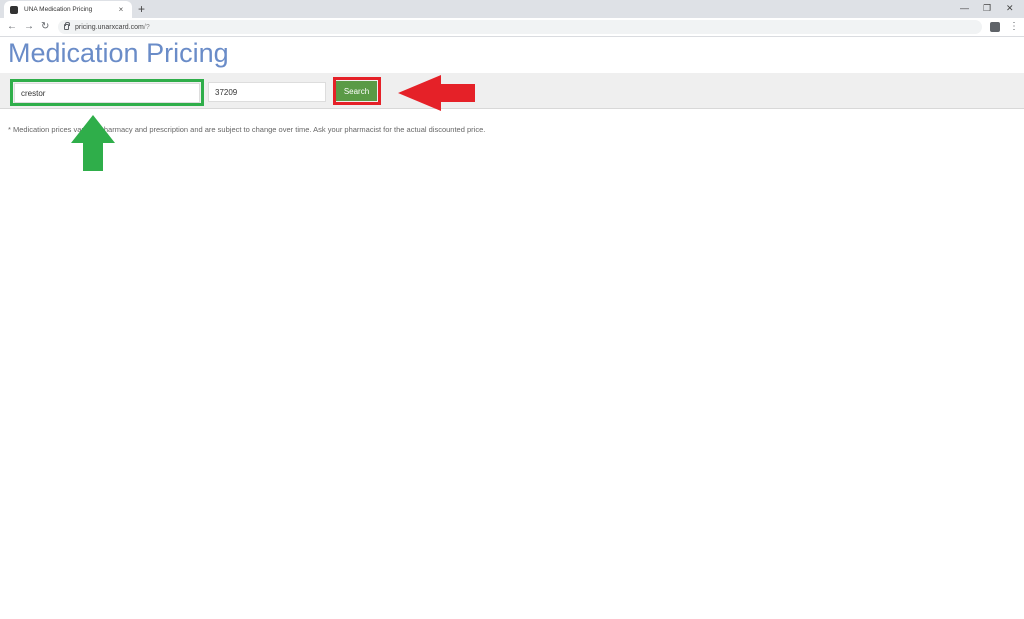  What do you see at coordinates (121, 9) in the screenshot?
I see `tab-close-icon: ×` at bounding box center [121, 9].